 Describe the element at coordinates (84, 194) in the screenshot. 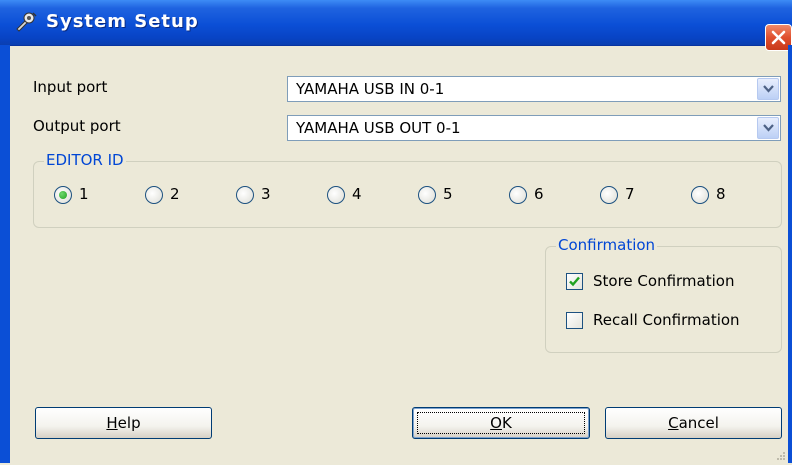

I see `editor-id-radio-label: 1` at that location.